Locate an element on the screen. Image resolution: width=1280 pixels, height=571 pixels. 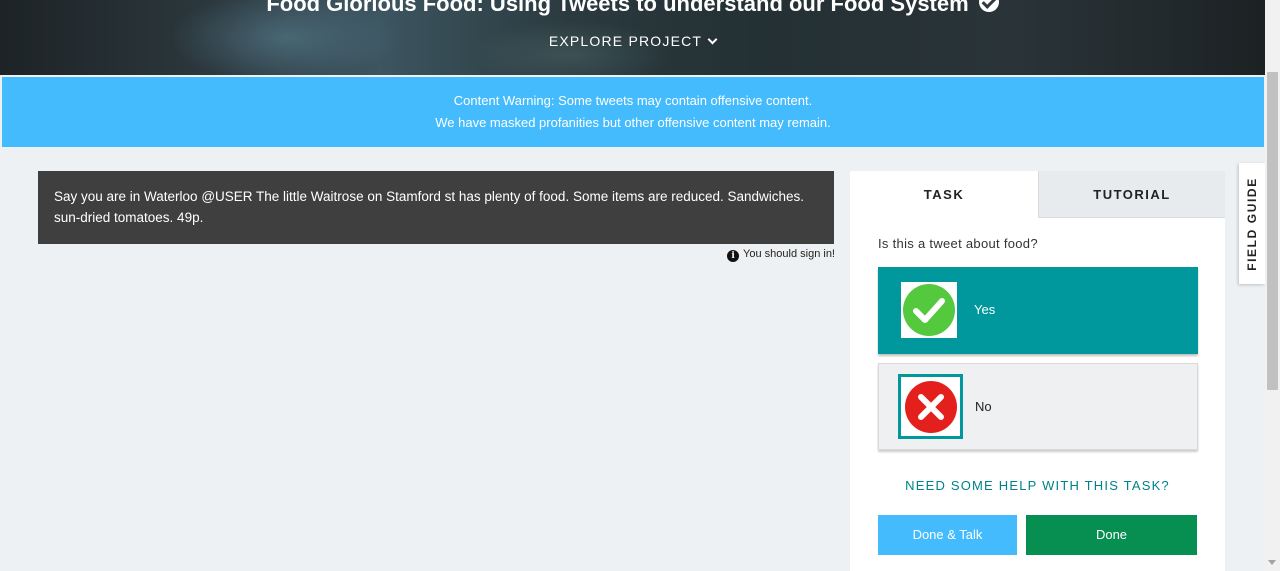
tab-task: TASK is located at coordinates (944, 194).